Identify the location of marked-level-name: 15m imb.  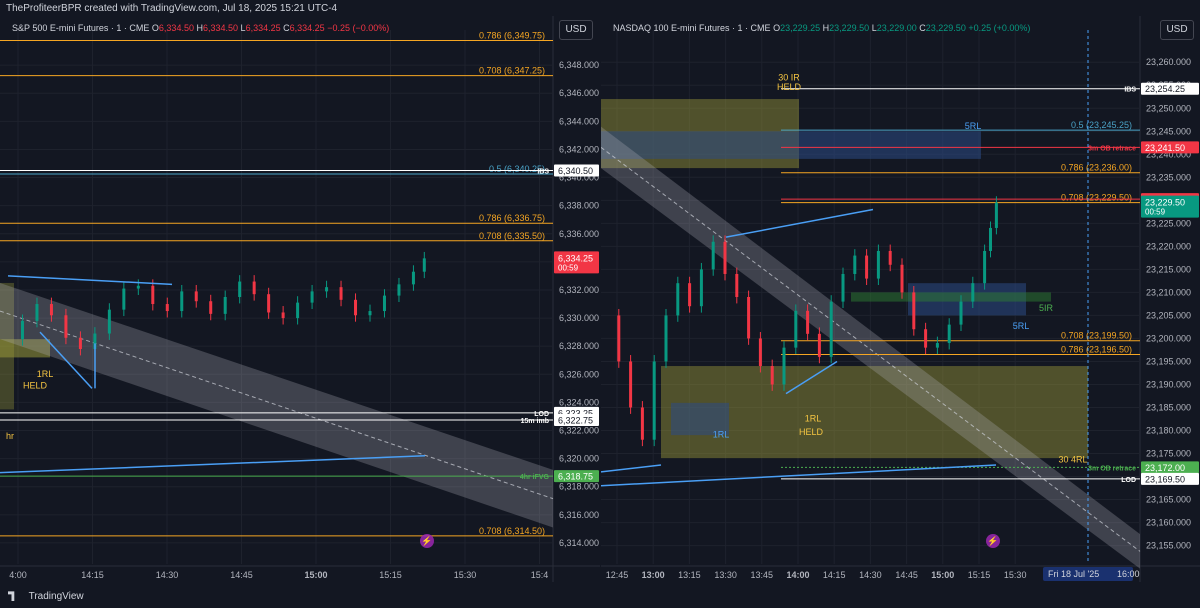
(535, 421).